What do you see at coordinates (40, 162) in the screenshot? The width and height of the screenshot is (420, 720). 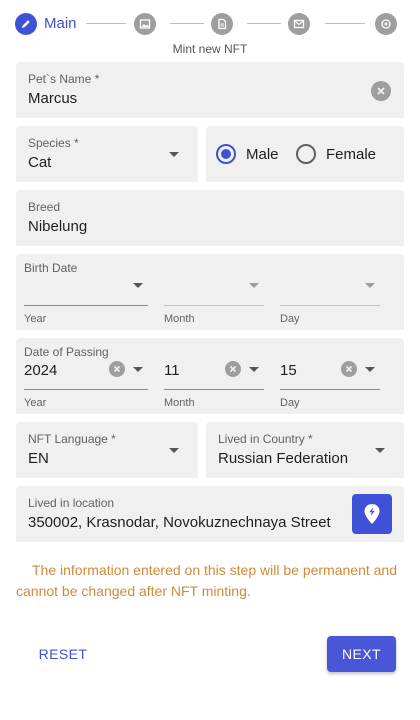 I see `species-value: Cat` at bounding box center [40, 162].